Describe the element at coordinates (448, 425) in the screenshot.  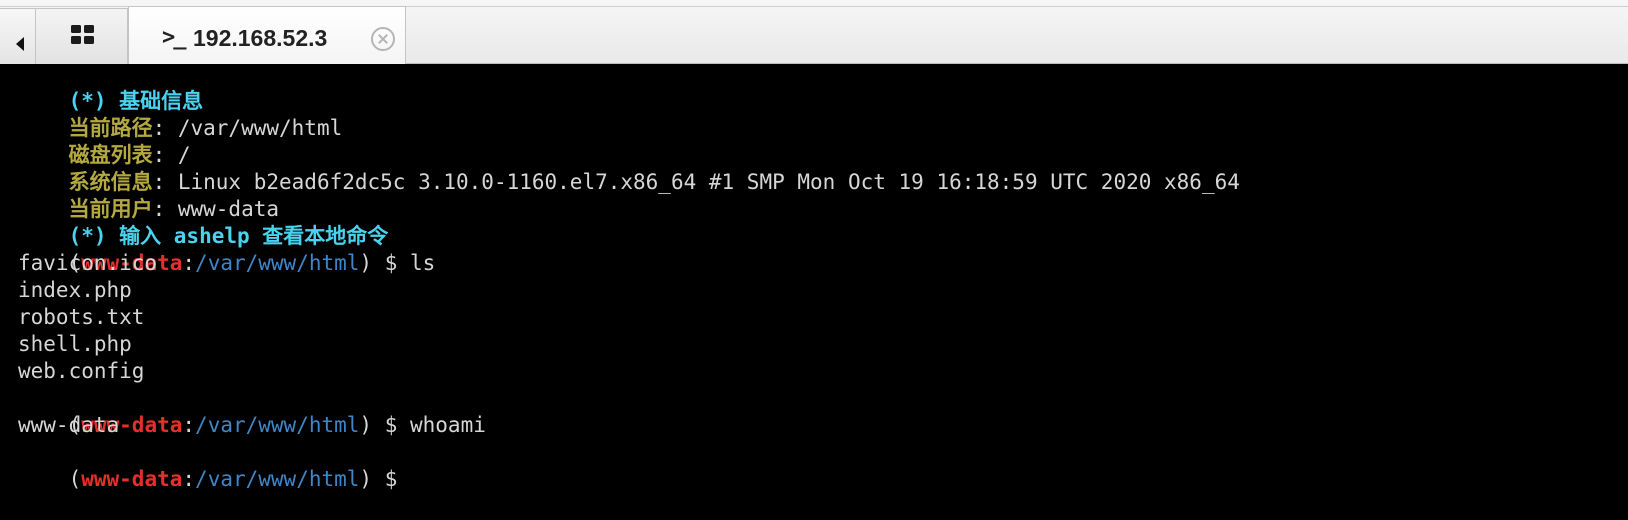
I see `command-text: whoami` at that location.